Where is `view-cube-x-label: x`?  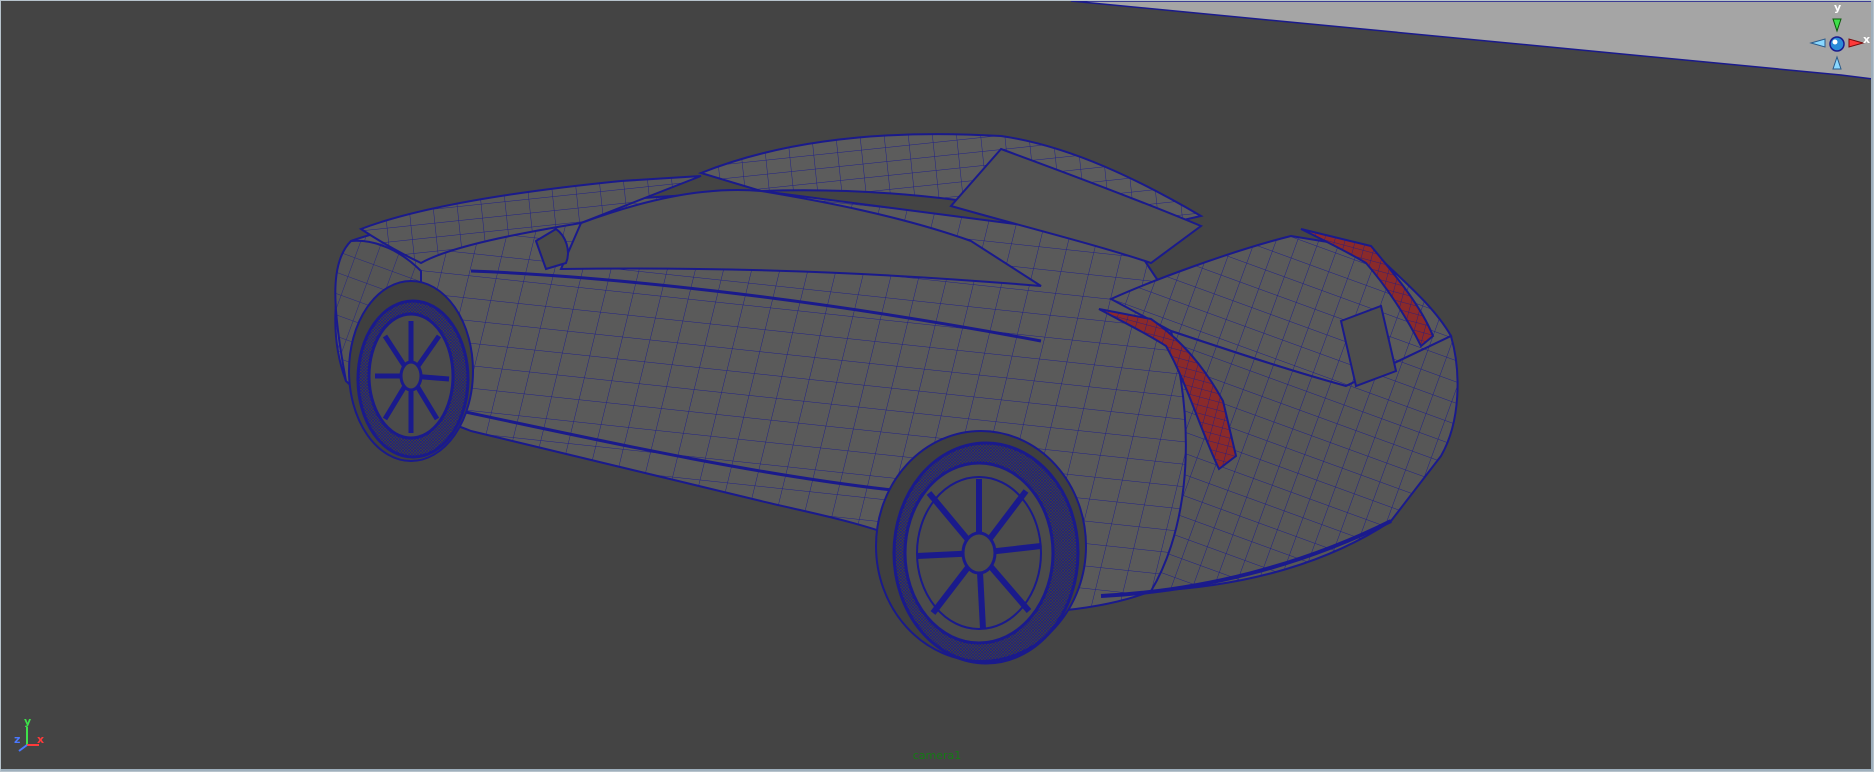
view-cube-x-label: x is located at coordinates (1867, 39).